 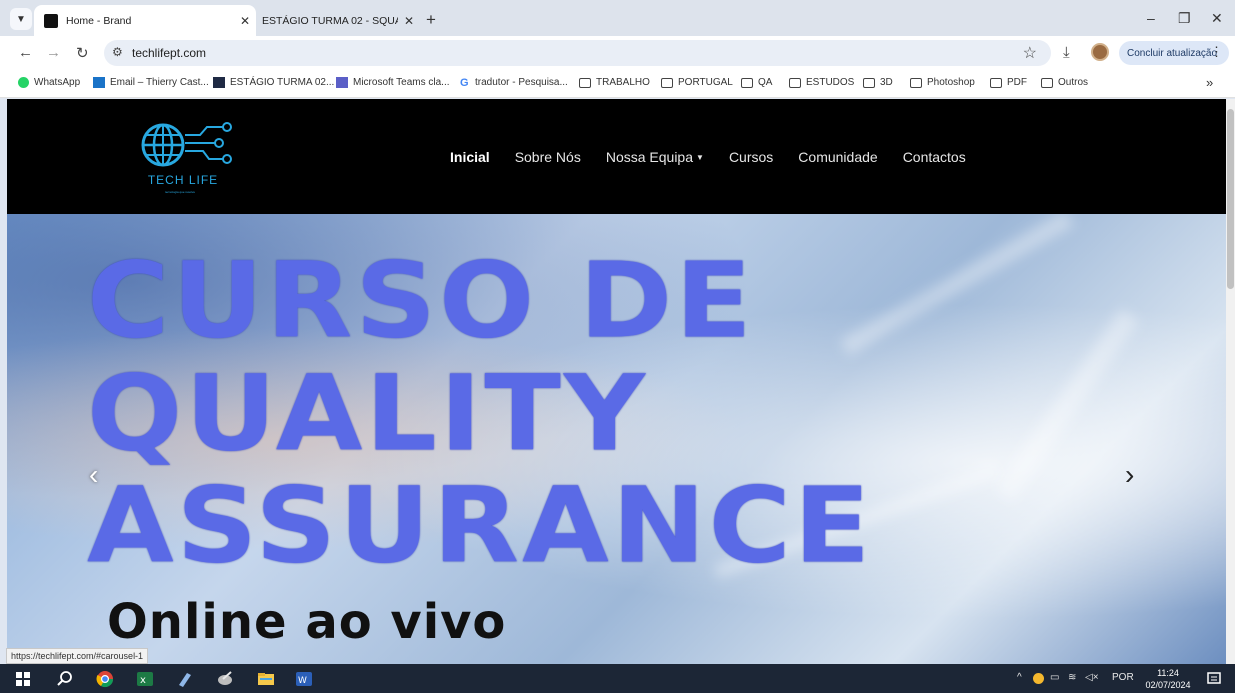 I want to click on word-icon: W, so click(x=304, y=679).